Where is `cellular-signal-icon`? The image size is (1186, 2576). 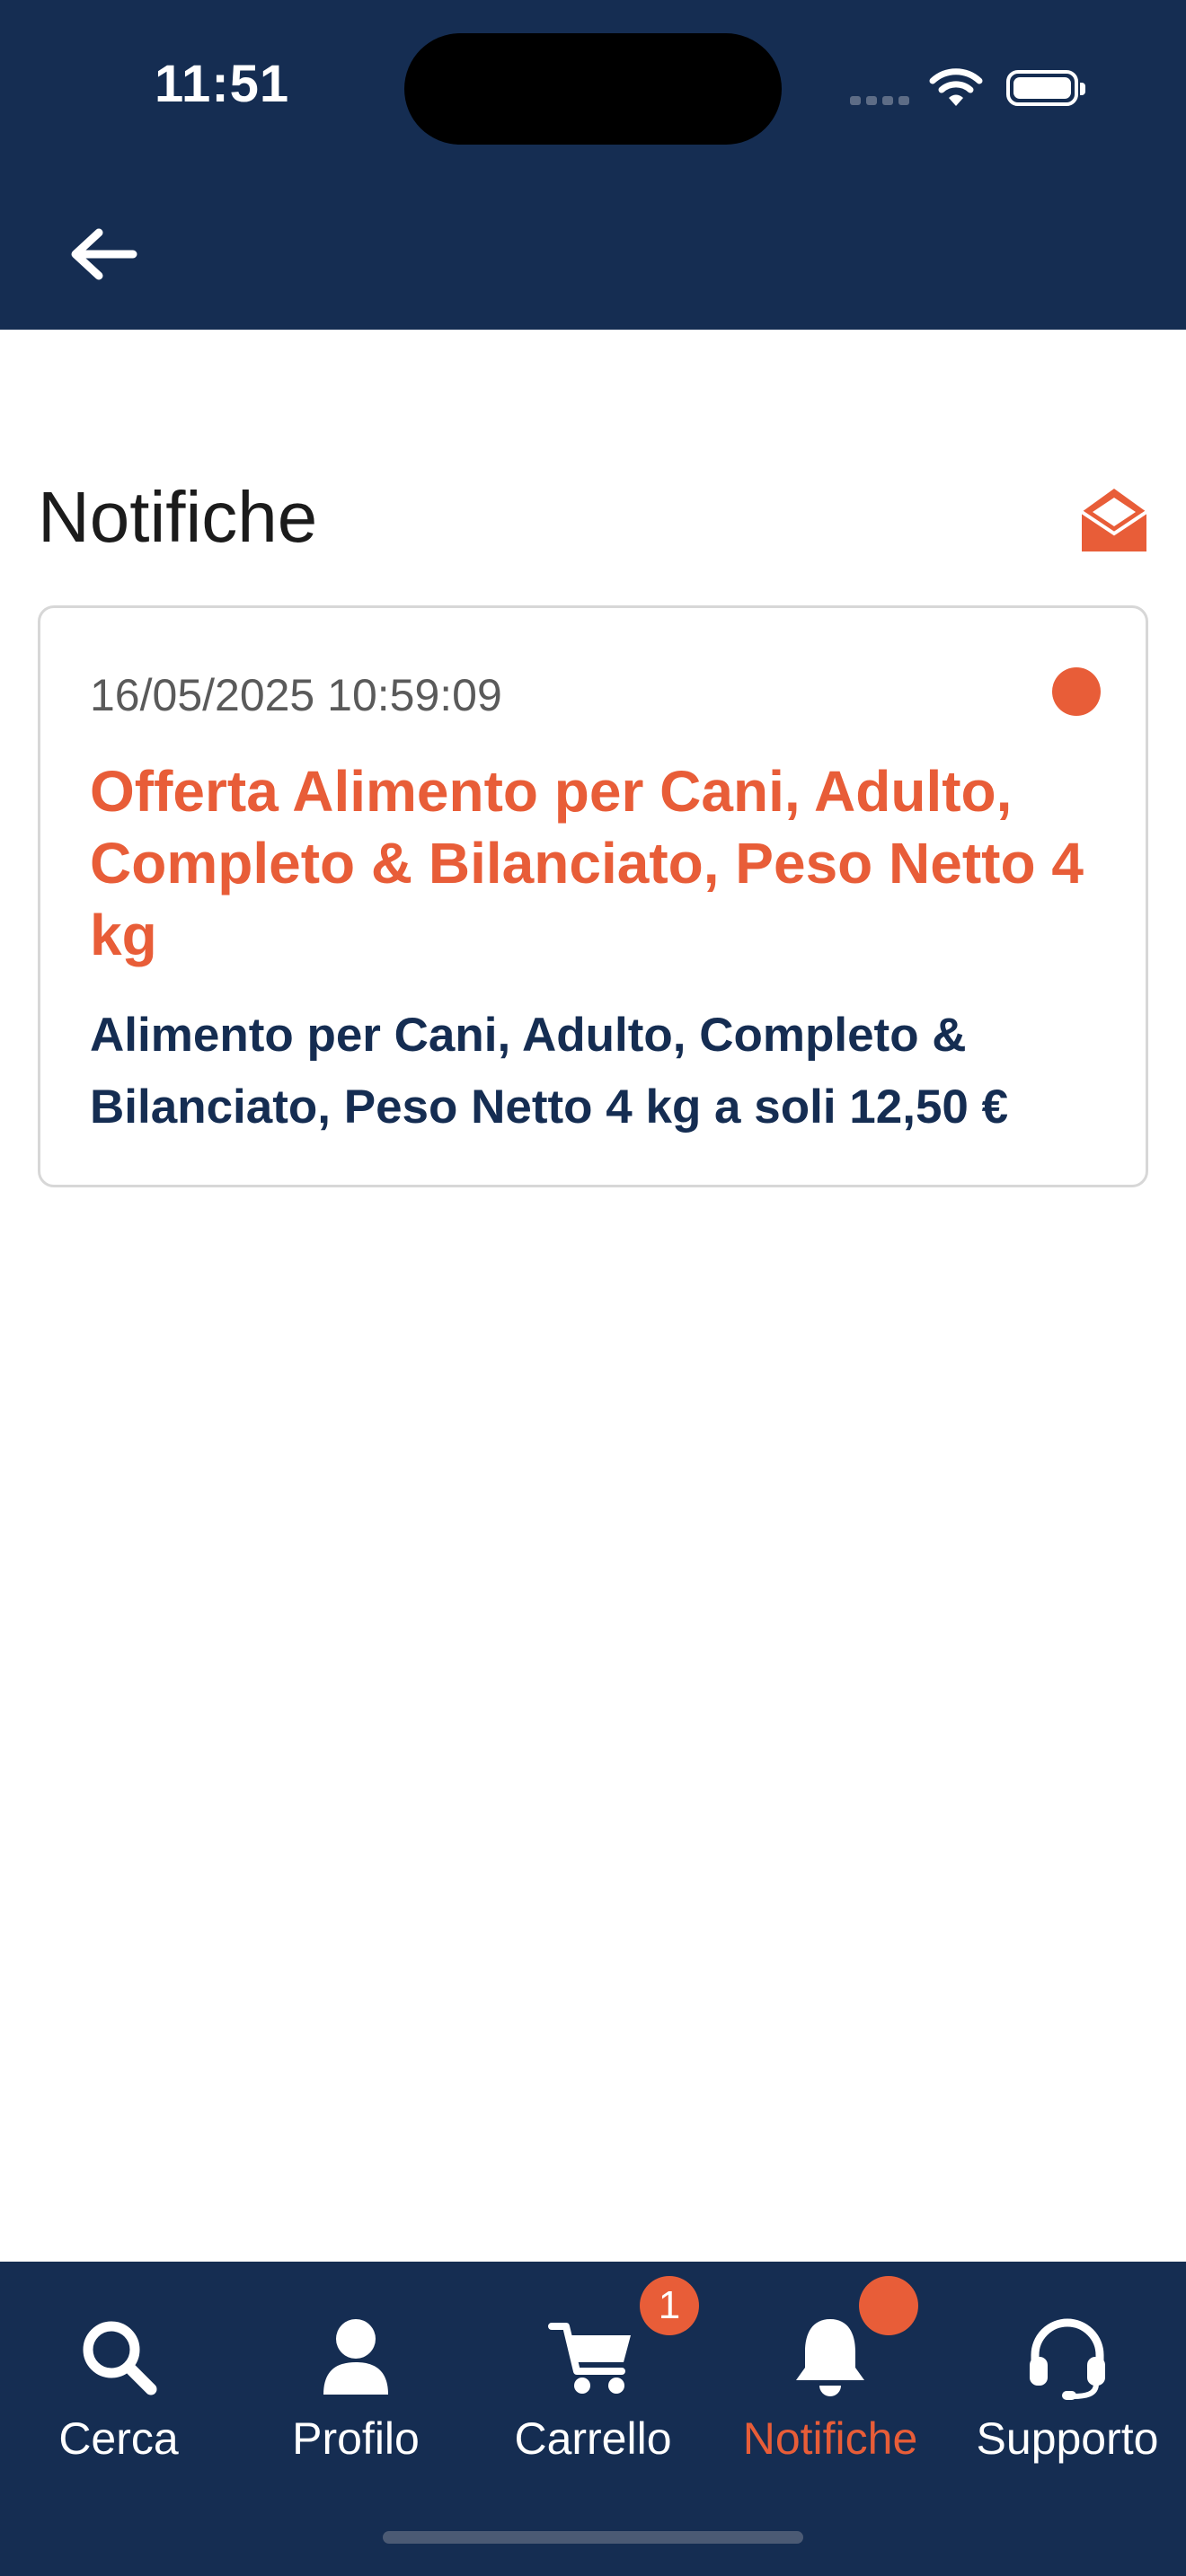
cellular-signal-icon is located at coordinates (882, 101).